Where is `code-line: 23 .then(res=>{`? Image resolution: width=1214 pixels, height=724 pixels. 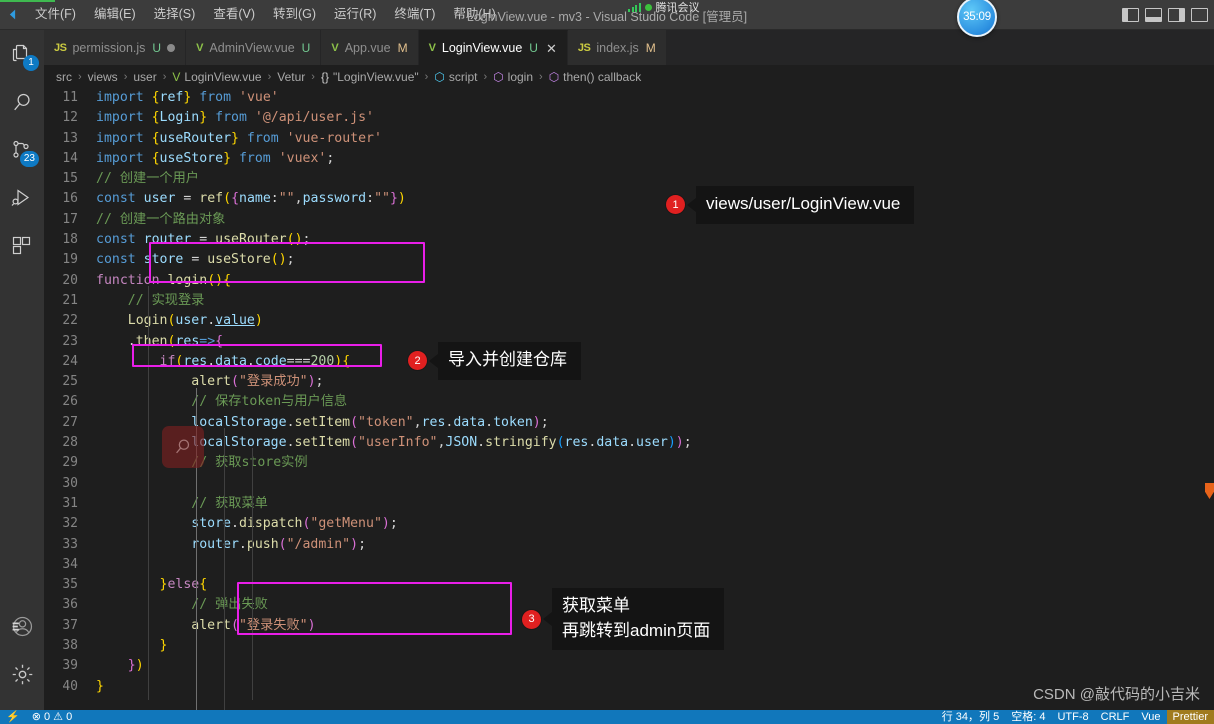 code-line: 23 .then(res=>{ is located at coordinates (629, 342).